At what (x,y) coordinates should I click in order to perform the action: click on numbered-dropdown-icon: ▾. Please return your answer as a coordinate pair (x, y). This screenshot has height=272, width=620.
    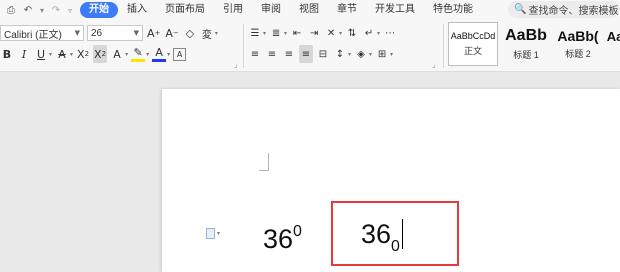
    Looking at the image, I should click on (285, 33).